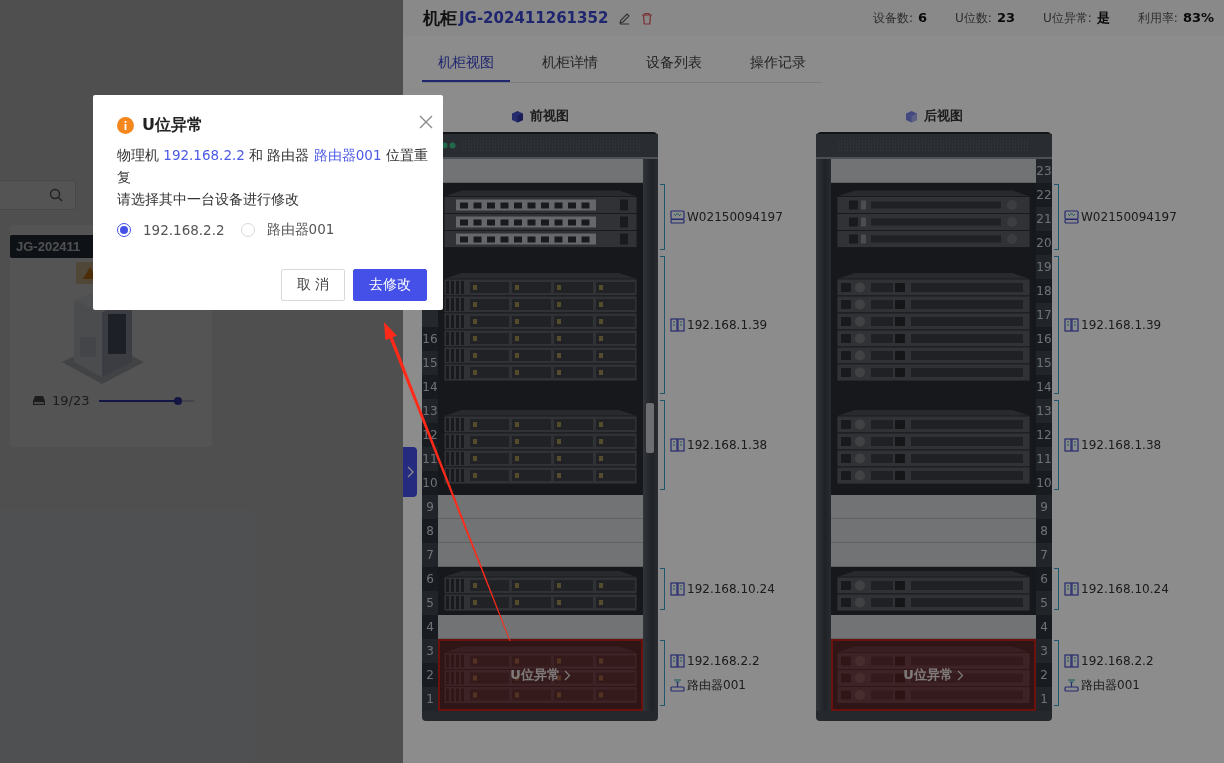  I want to click on device-link: 192.168.2.2, so click(204, 155).